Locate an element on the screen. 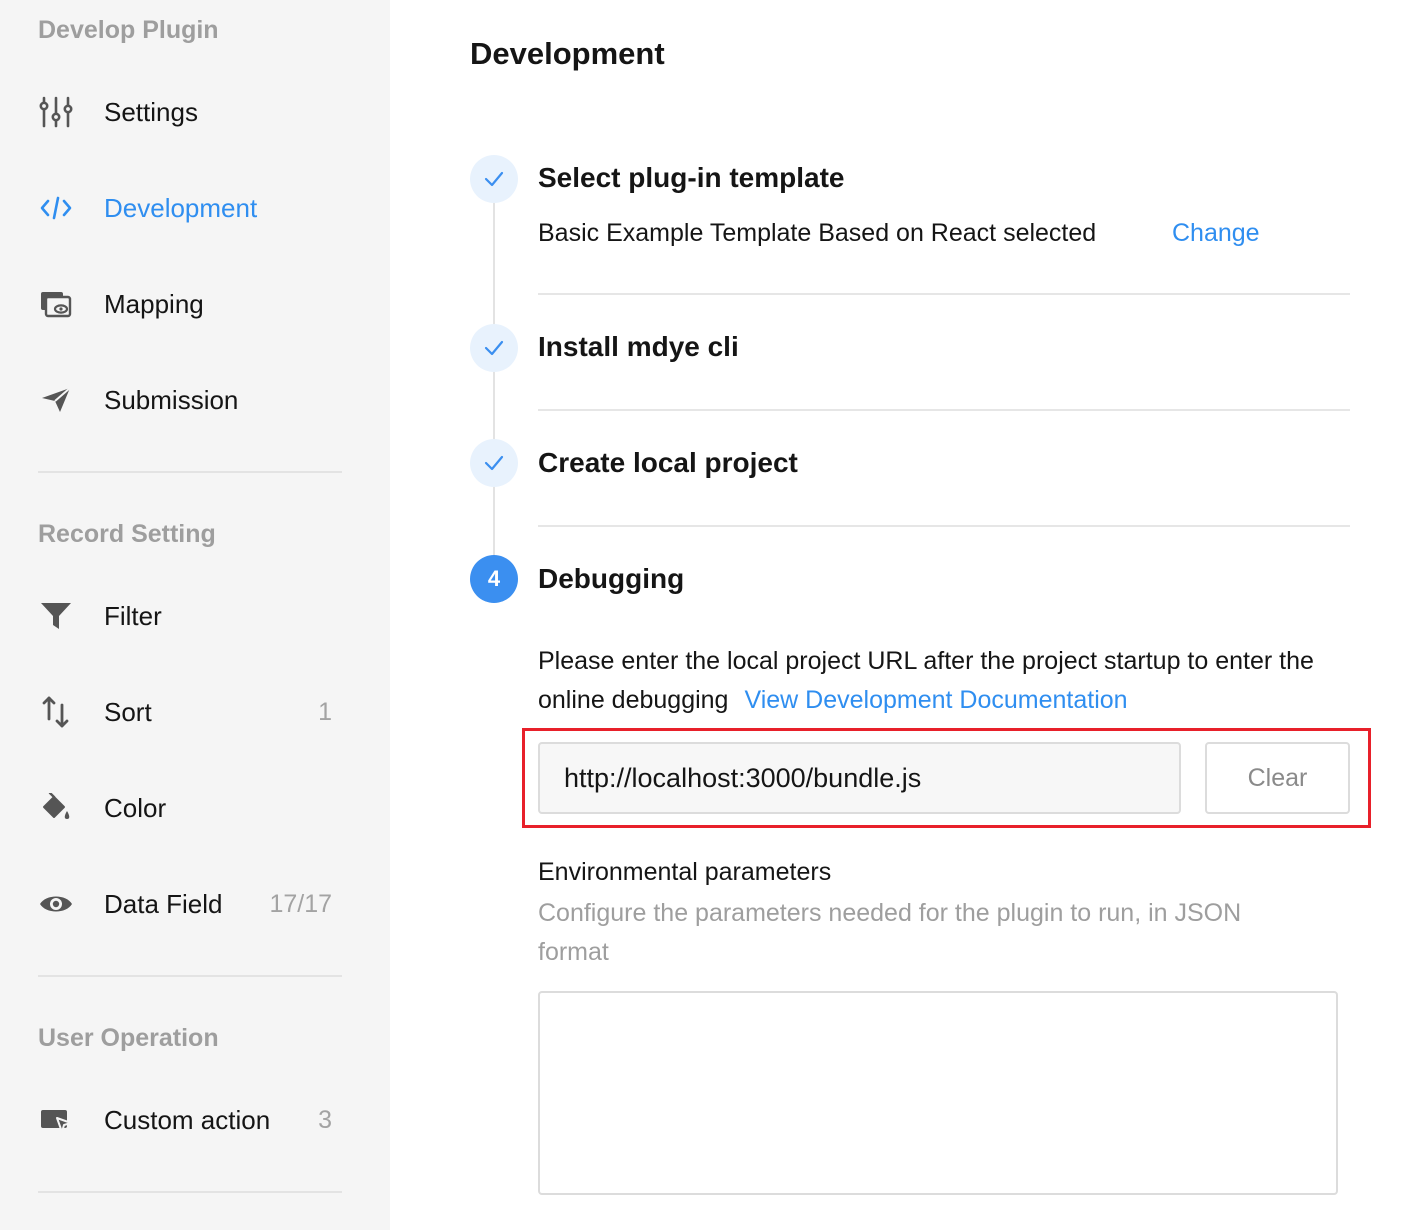 The image size is (1416, 1230). sidebar-item-submission: Submission is located at coordinates (195, 400).